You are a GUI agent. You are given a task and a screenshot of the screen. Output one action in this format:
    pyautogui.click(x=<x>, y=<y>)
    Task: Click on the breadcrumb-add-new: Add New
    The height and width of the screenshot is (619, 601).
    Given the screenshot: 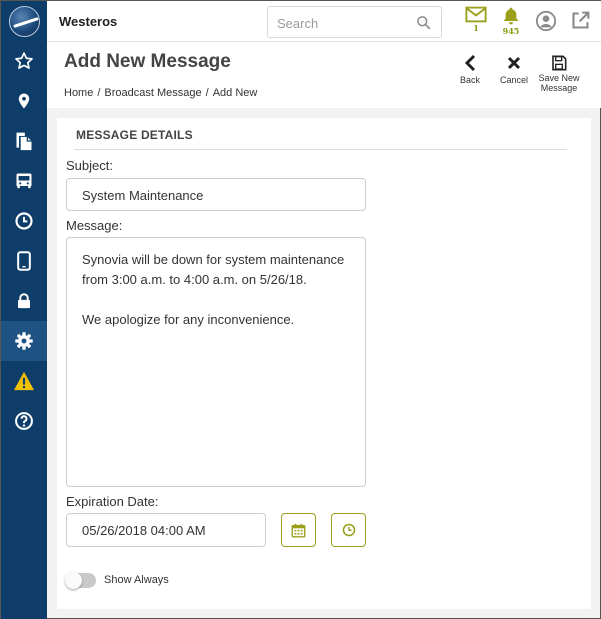 What is the action you would take?
    pyautogui.click(x=235, y=93)
    